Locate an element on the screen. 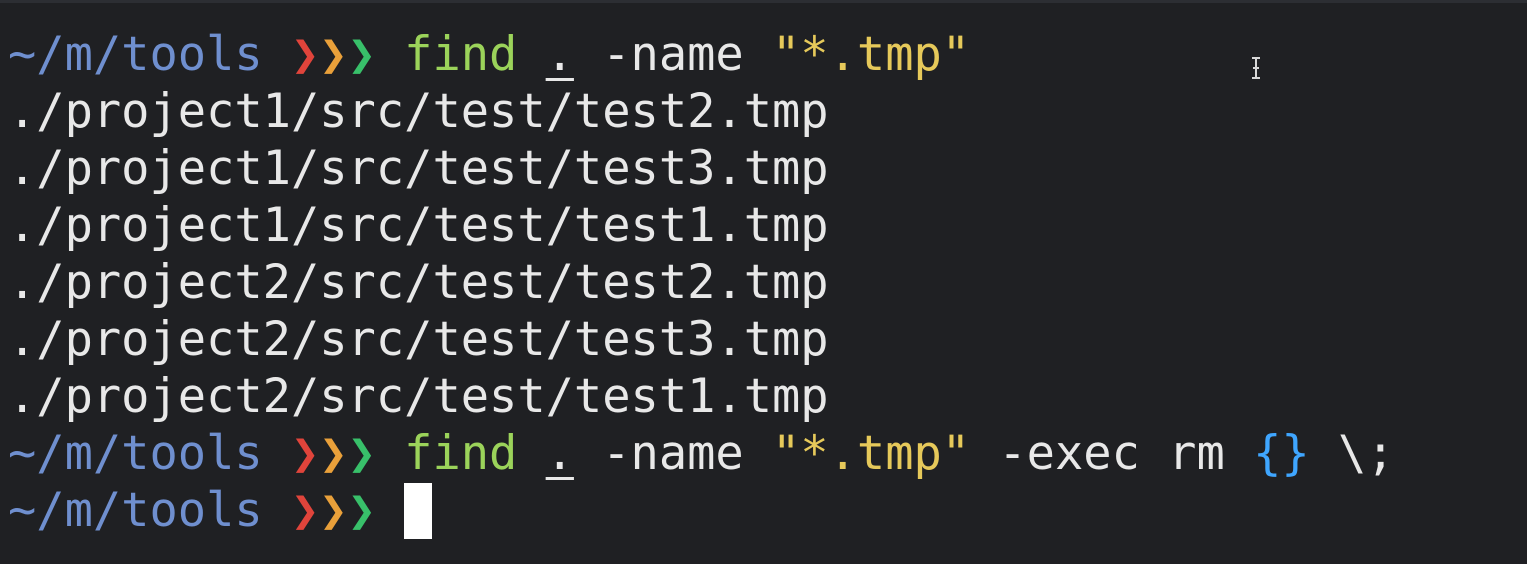 The image size is (1527, 564). output-line: ./project1/src/test/test2.tmp is located at coordinates (418, 111).